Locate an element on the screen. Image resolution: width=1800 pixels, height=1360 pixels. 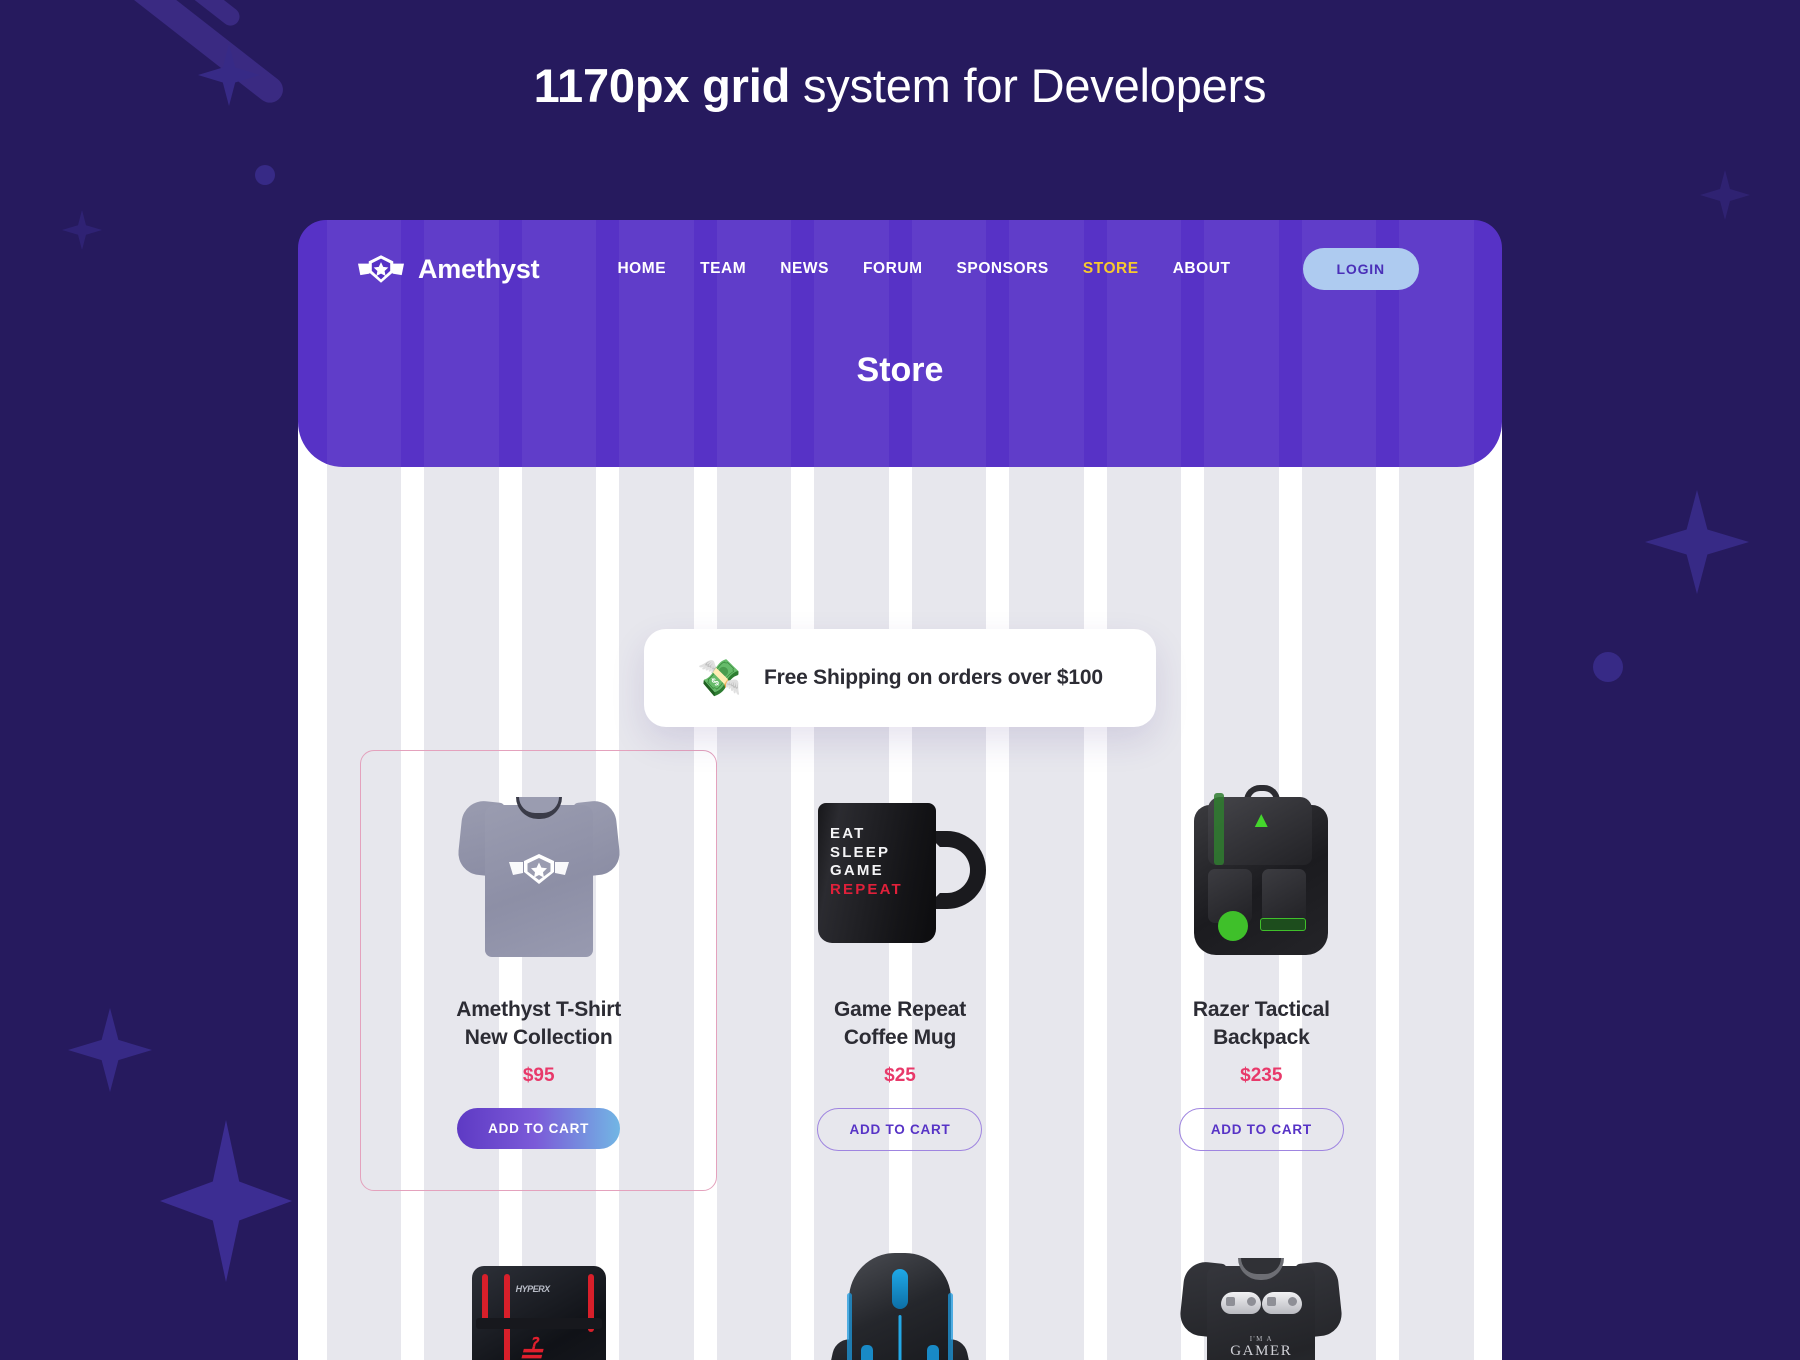
free-shipping-text: Free Shipping on orders over $100 is located at coordinates (933, 677).